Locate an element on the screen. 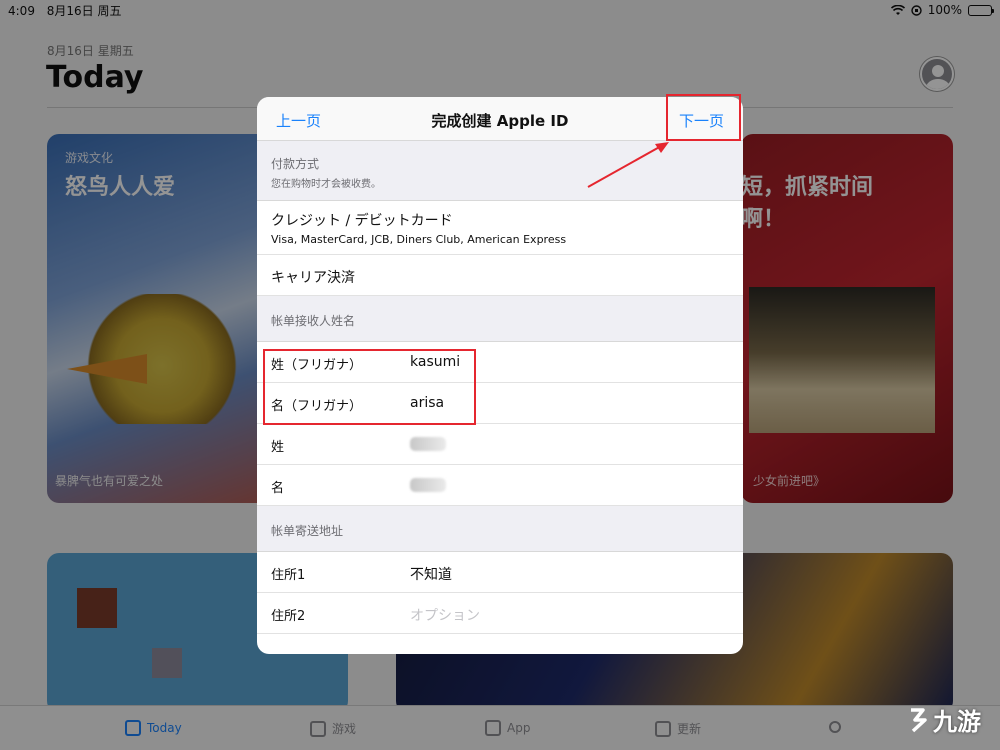 The width and height of the screenshot is (1000, 750). section-title: 帐单接收人姓名 is located at coordinates (313, 321).